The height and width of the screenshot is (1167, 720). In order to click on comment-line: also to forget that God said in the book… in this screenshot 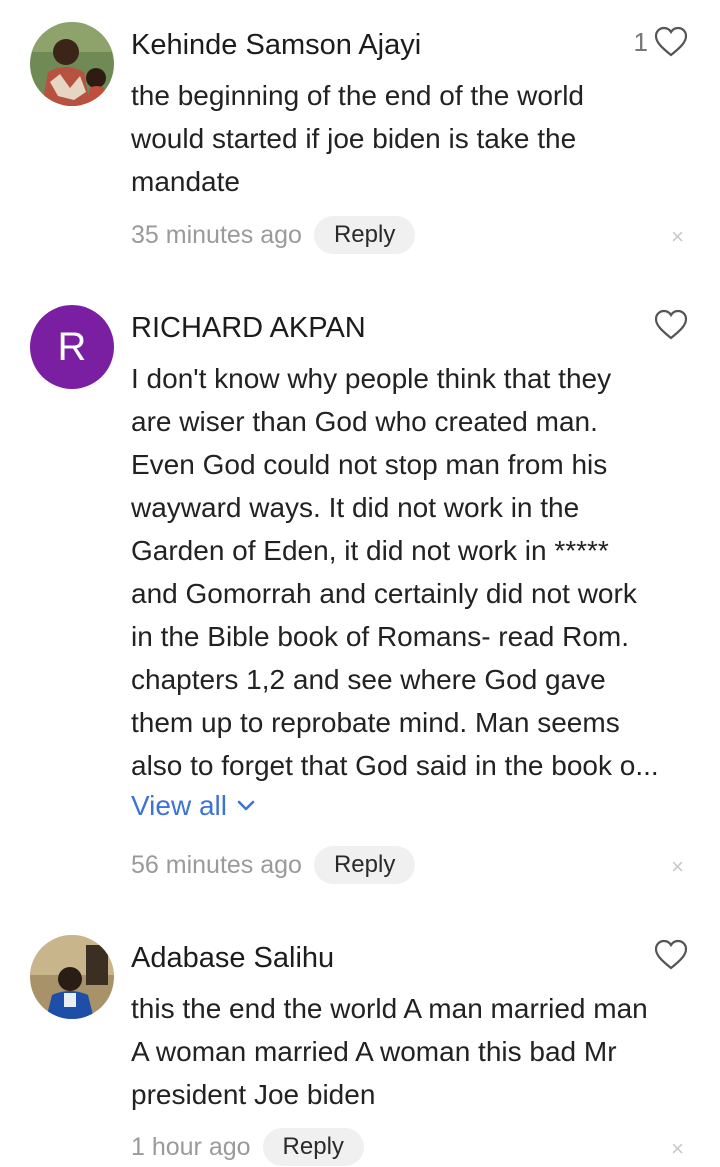, I will do `click(395, 765)`.